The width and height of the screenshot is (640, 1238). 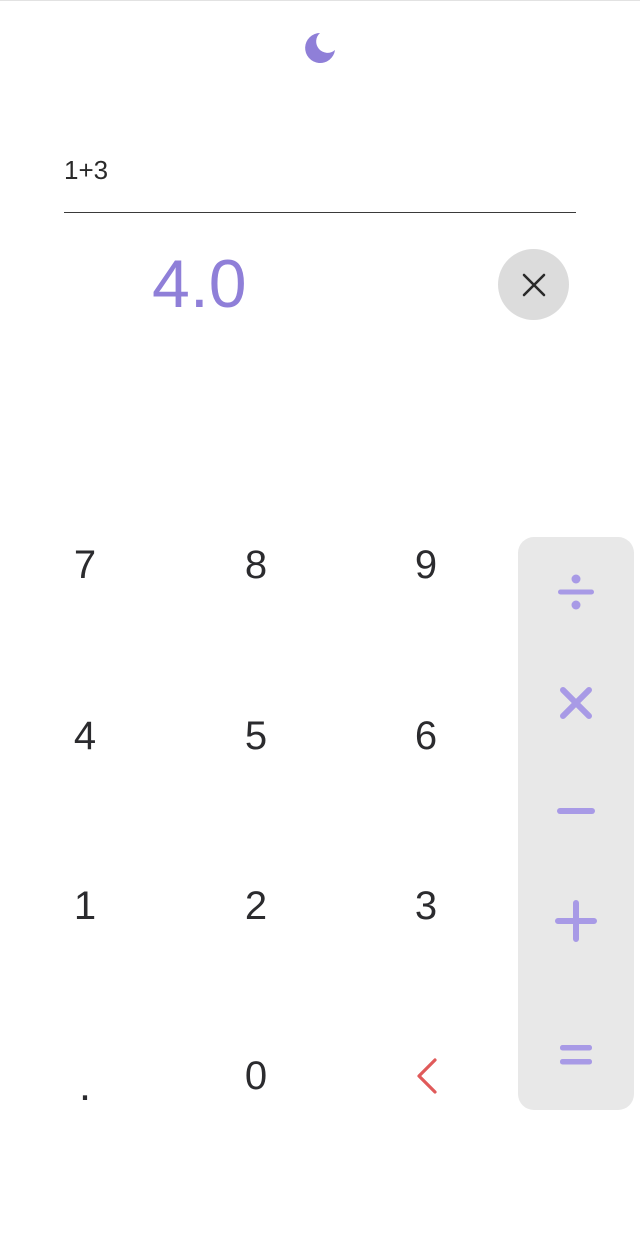 I want to click on divide-icon, so click(x=576, y=592).